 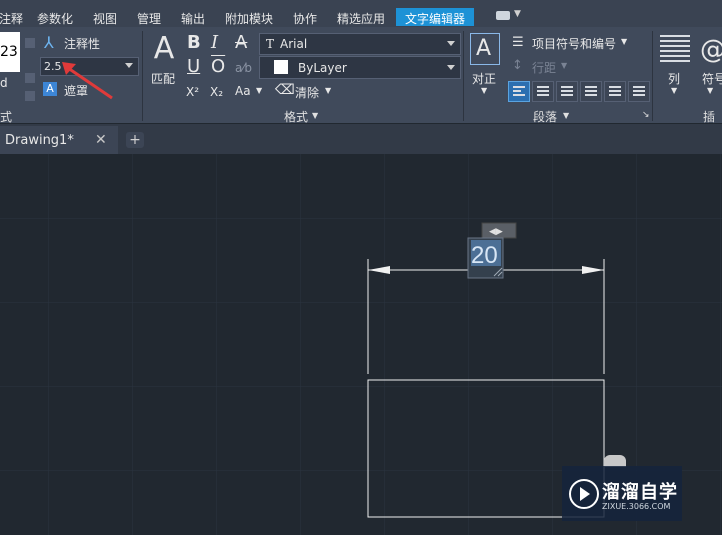 What do you see at coordinates (615, 91) in the screenshot?
I see `distribute-button` at bounding box center [615, 91].